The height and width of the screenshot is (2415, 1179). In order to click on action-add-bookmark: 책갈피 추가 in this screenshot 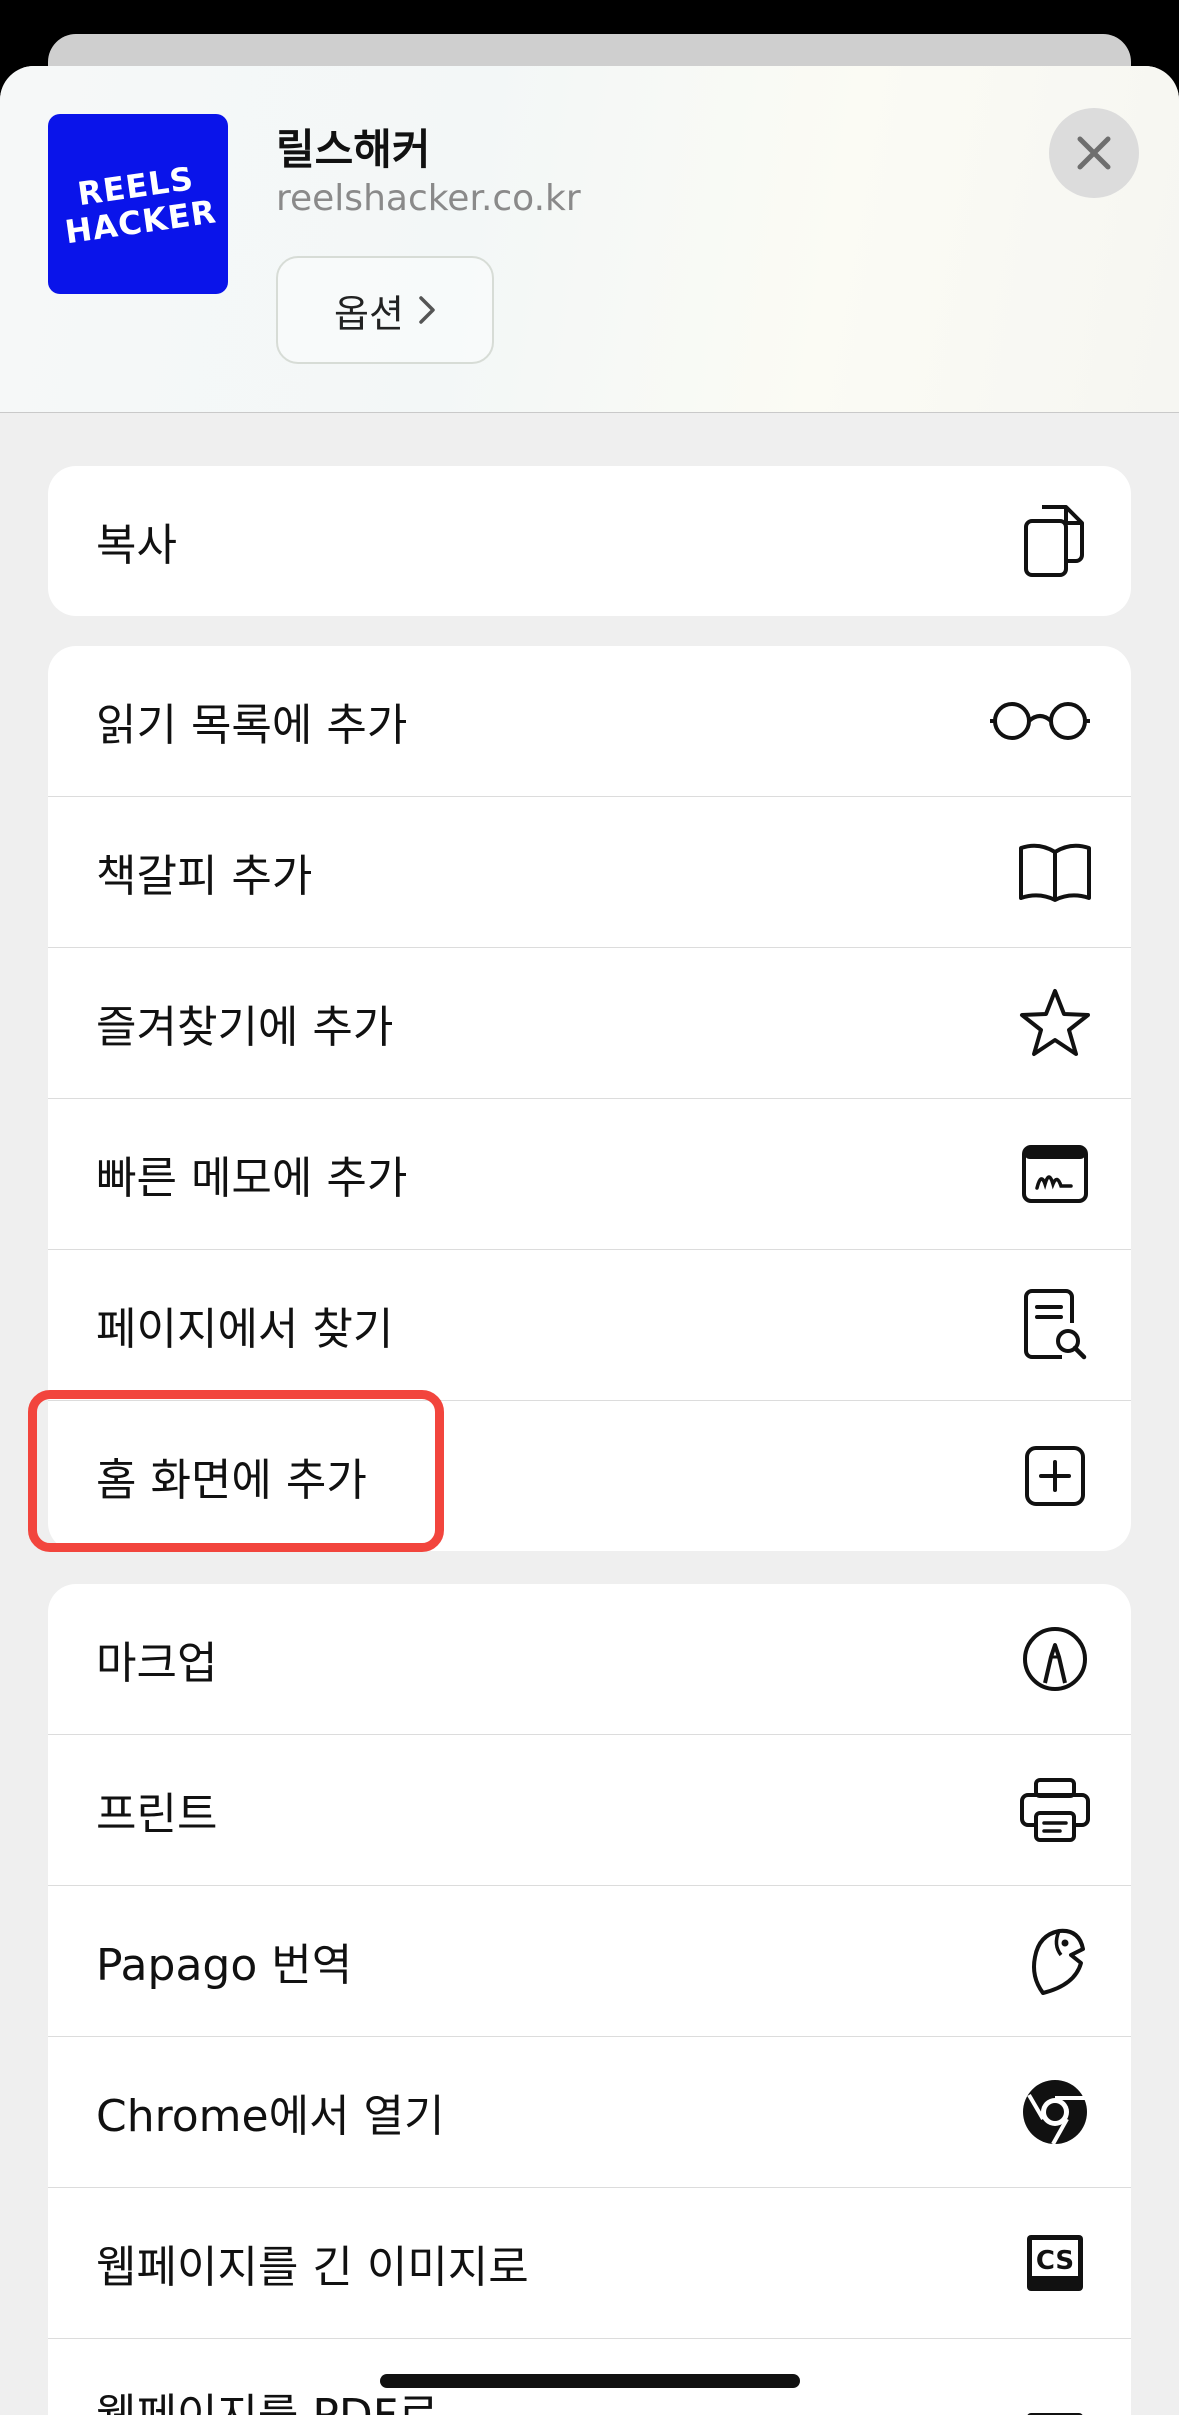, I will do `click(589, 871)`.